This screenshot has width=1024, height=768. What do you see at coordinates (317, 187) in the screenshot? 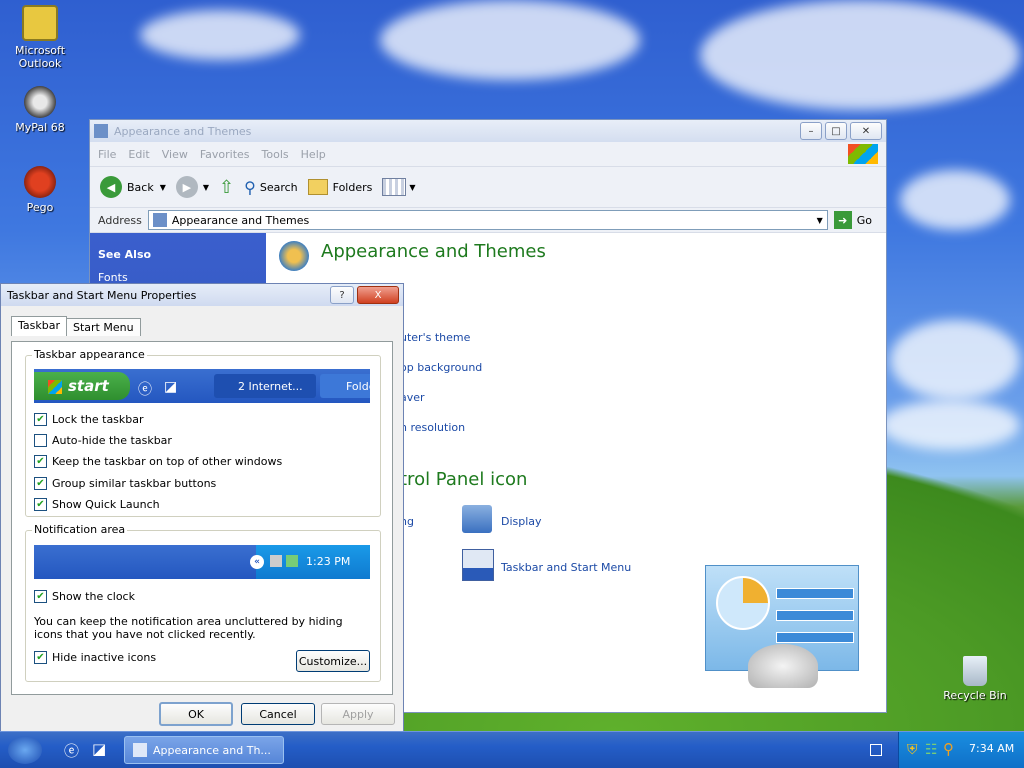
I see `folder-icon` at bounding box center [317, 187].